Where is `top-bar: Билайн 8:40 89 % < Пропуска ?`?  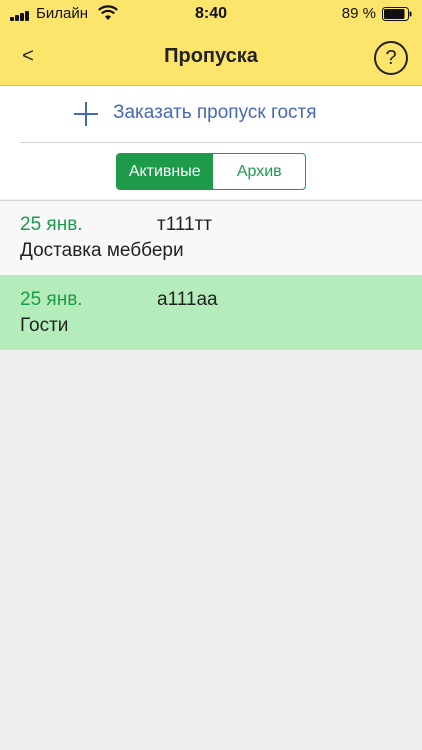
top-bar: Билайн 8:40 89 % < Пропуска ? is located at coordinates (211, 43).